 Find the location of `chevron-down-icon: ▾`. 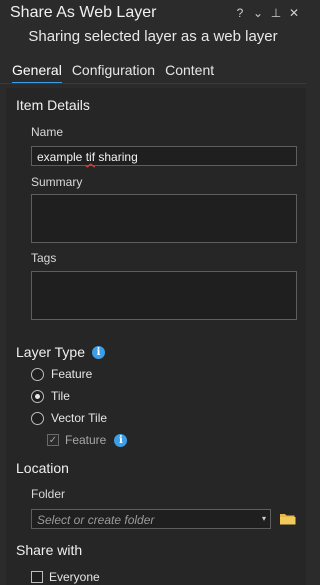

chevron-down-icon: ▾ is located at coordinates (264, 518).